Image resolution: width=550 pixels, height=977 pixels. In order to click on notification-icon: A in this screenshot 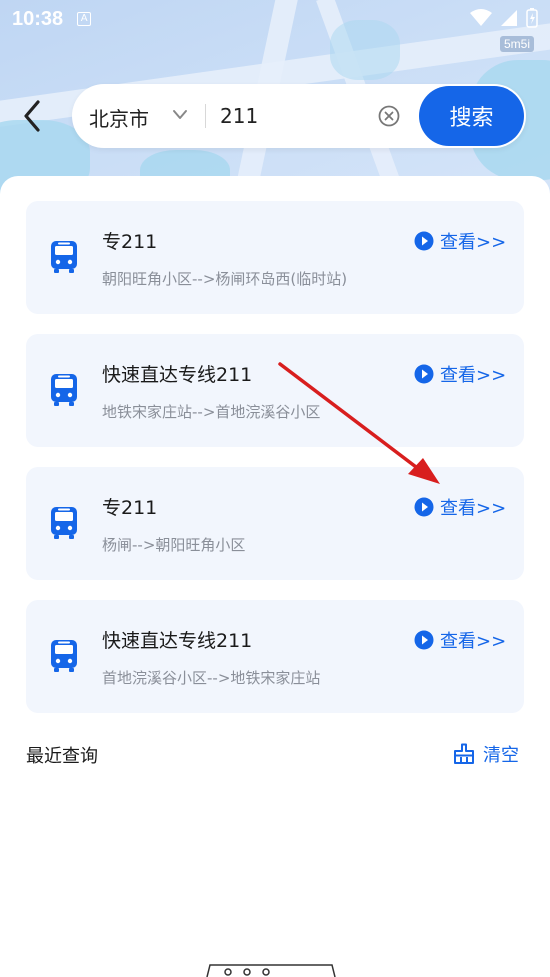, I will do `click(84, 19)`.